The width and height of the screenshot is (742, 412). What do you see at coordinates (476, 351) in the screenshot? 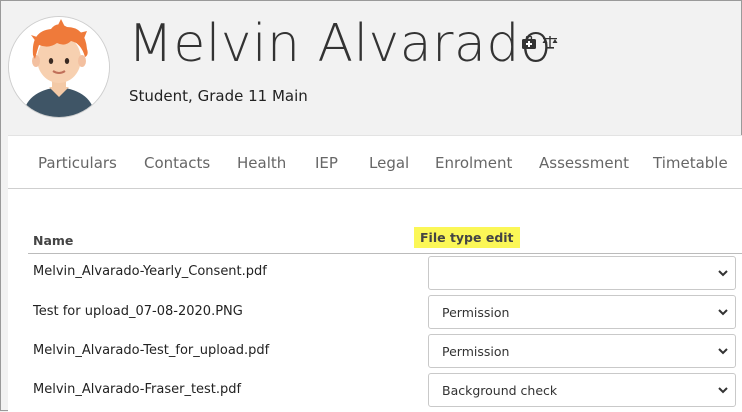
I see `file-type-value-3: Permission` at bounding box center [476, 351].